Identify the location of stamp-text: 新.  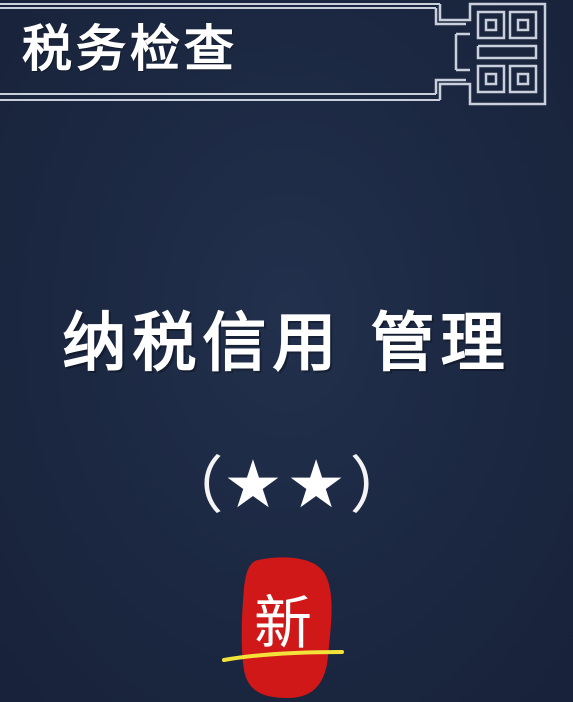
(282, 623).